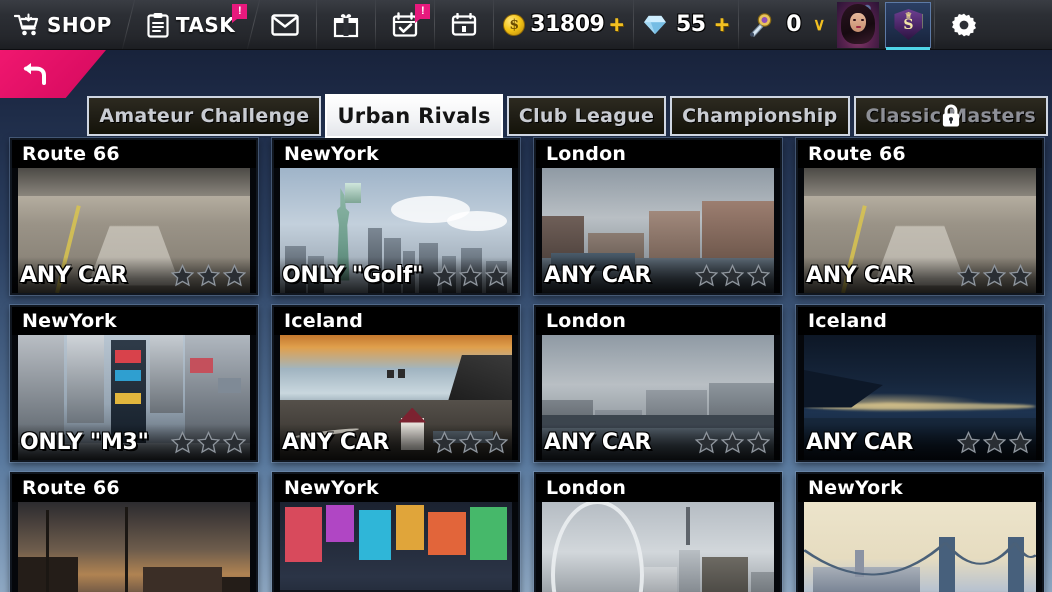  Describe the element at coordinates (690, 24) in the screenshot. I see `gem-amount: 55` at that location.